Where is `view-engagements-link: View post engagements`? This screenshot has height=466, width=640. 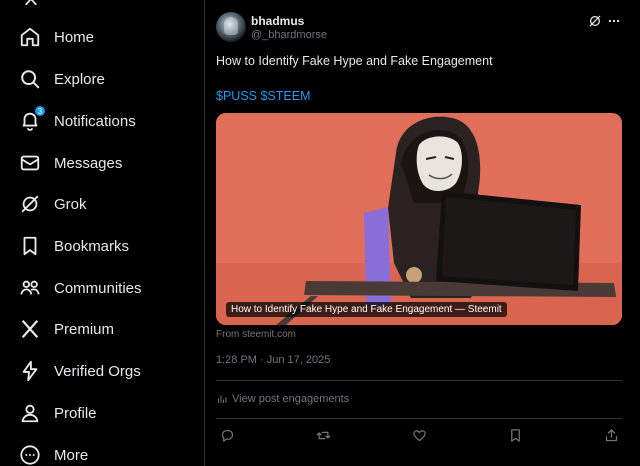
view-engagements-link: View post engagements is located at coordinates (282, 399).